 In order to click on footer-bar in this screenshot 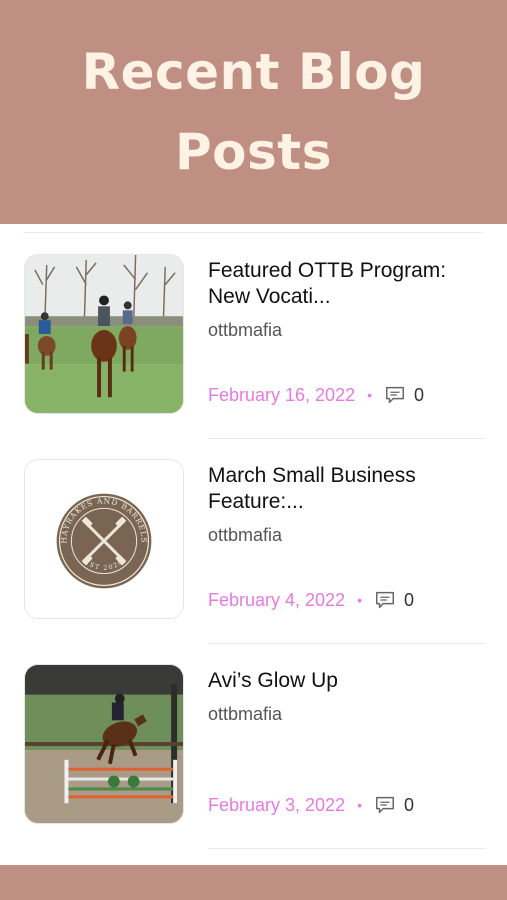, I will do `click(253, 882)`.